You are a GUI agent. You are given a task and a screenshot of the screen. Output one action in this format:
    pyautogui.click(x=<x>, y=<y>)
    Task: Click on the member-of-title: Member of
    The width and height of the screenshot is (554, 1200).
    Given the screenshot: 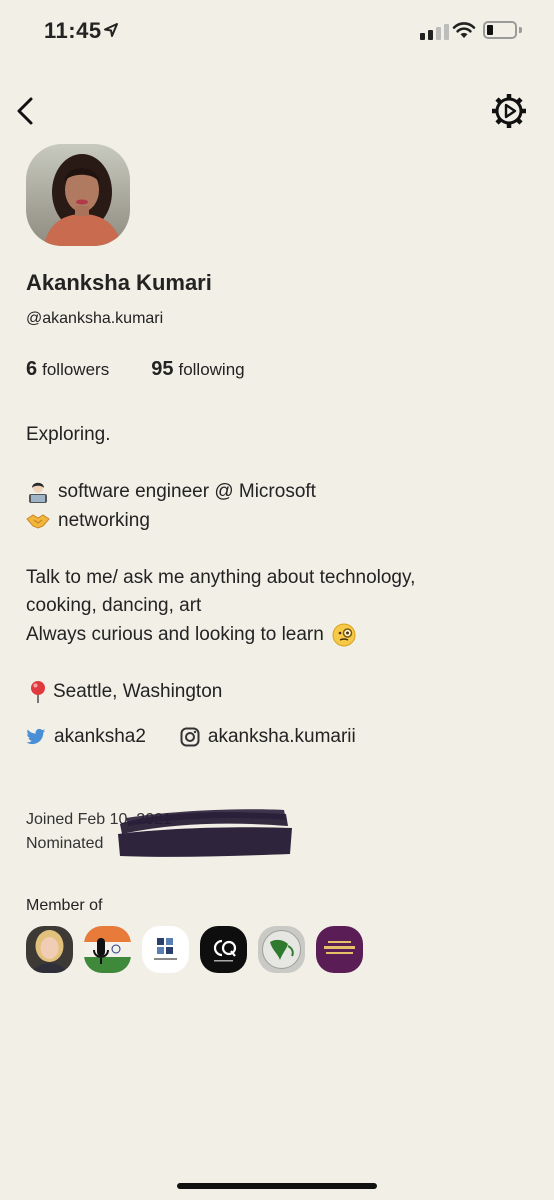 What is the action you would take?
    pyautogui.click(x=64, y=905)
    